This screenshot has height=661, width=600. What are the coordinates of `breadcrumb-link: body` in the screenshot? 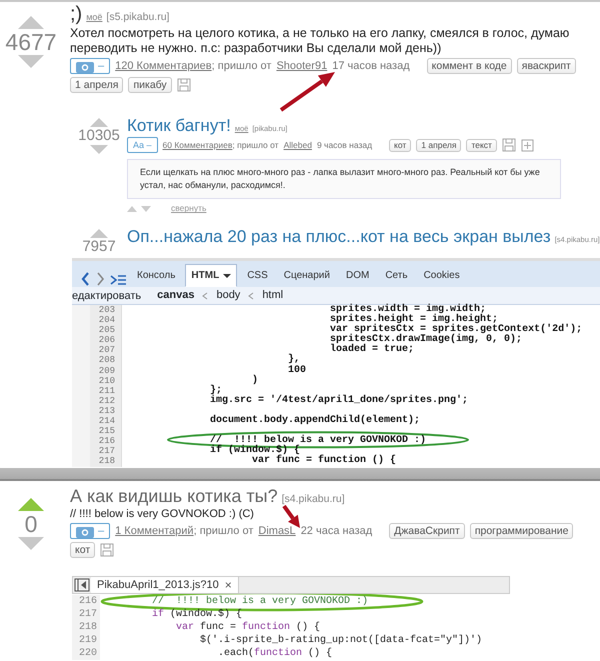 It's located at (228, 295).